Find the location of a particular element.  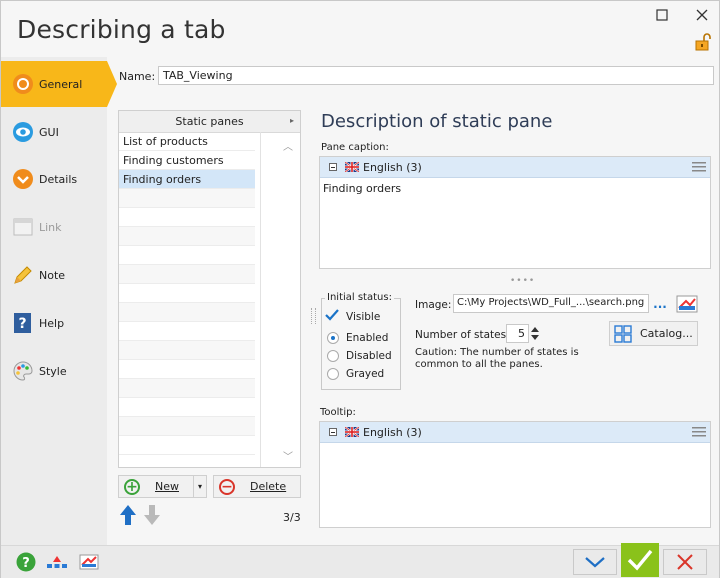

add-icon: + is located at coordinates (132, 486).